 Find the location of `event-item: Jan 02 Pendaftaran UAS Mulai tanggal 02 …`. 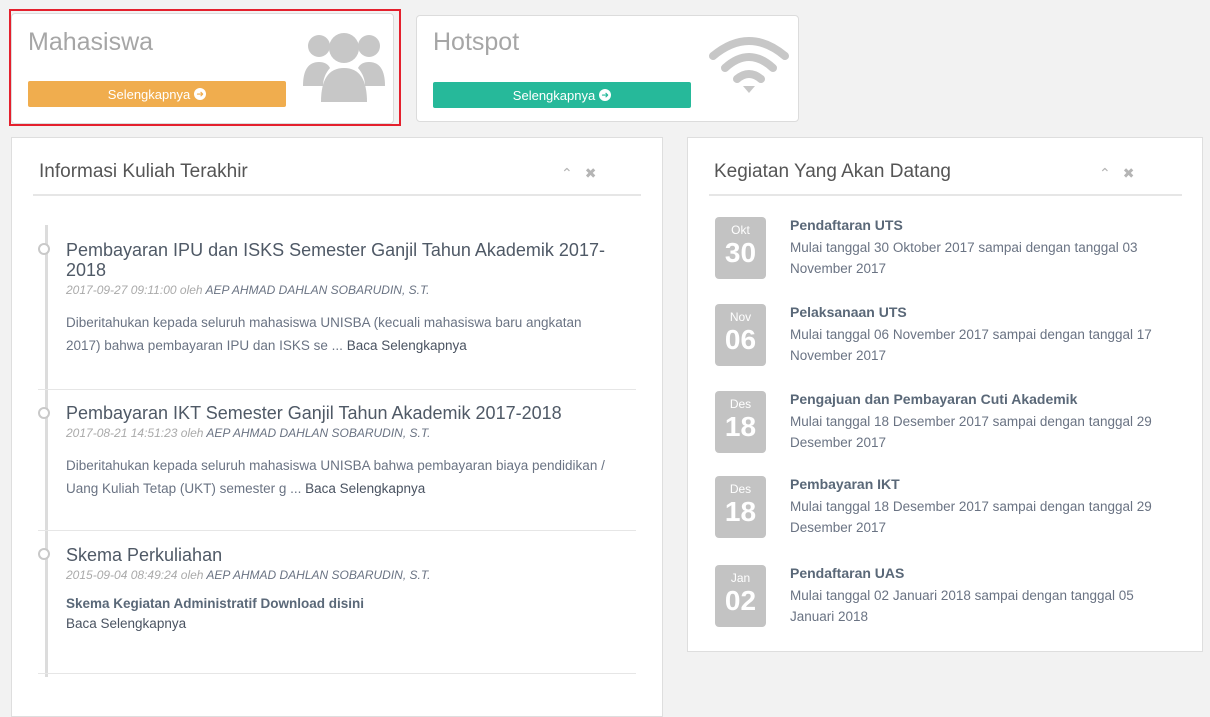

event-item: Jan 02 Pendaftaran UAS Mulai tanggal 02 … is located at coordinates (950, 600).